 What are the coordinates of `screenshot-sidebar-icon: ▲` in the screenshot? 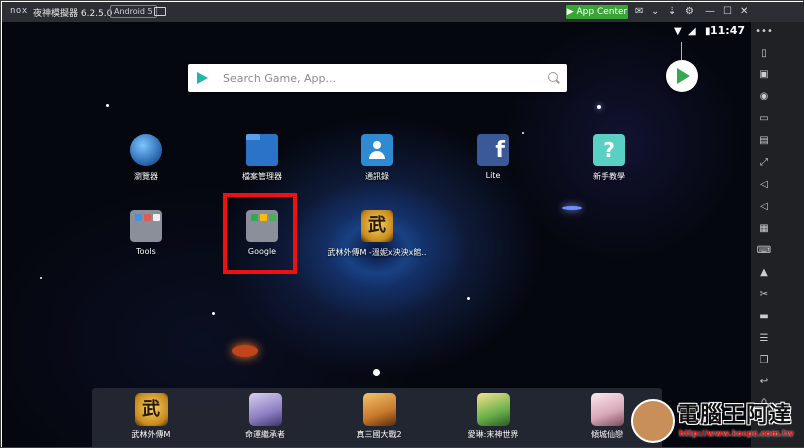 It's located at (764, 273).